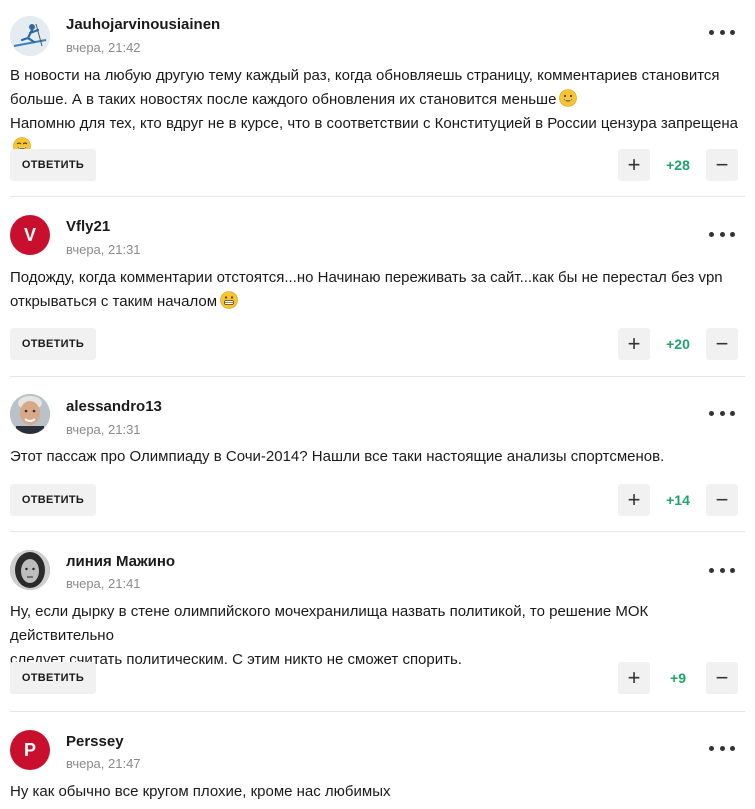 This screenshot has width=755, height=809. I want to click on skier-avatar-icon, so click(30, 36).